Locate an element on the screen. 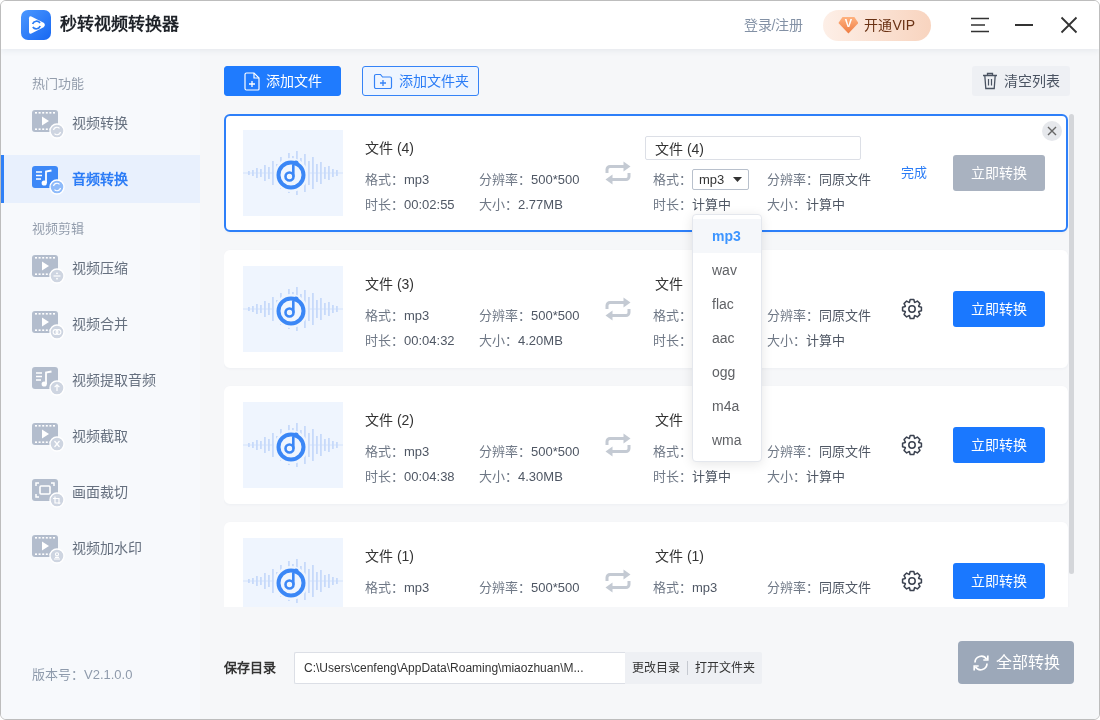 The image size is (1100, 720). dropdown-option: m4a is located at coordinates (727, 406).